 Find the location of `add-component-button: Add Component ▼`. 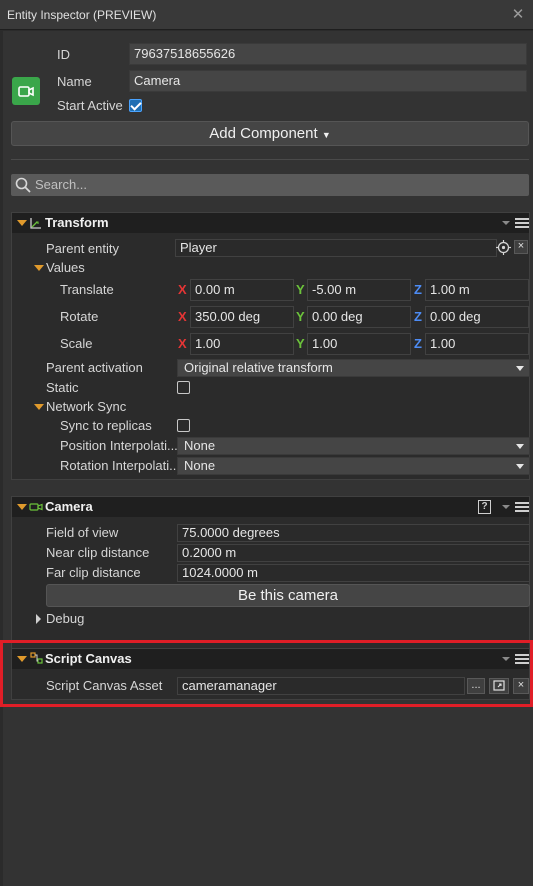

add-component-button: Add Component ▼ is located at coordinates (270, 133).